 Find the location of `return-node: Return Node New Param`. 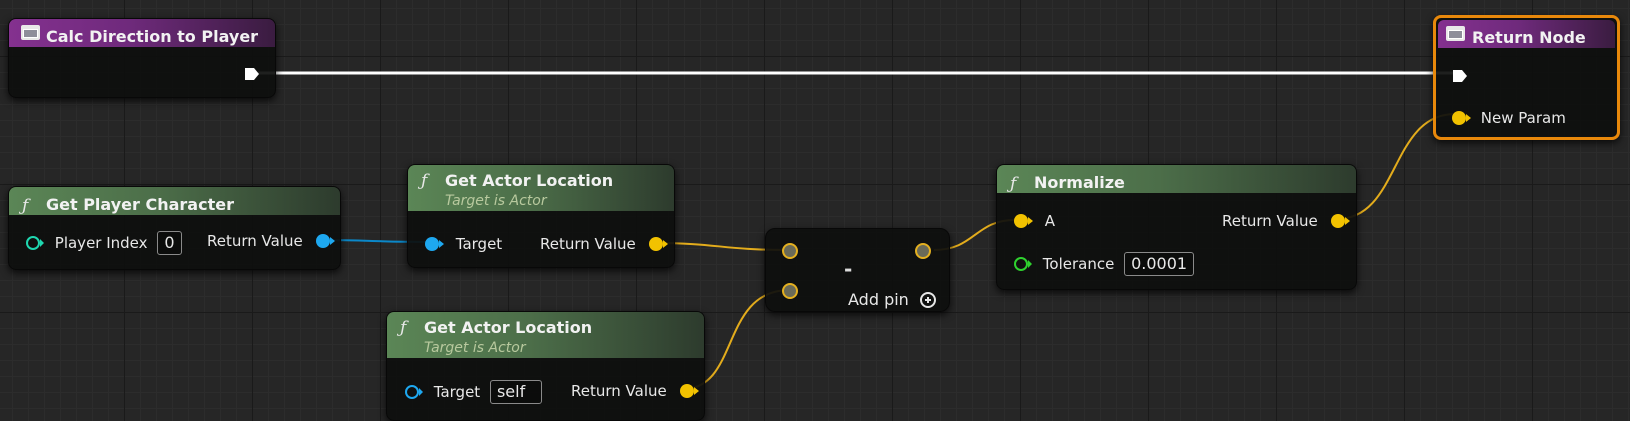

return-node: Return Node New Param is located at coordinates (1526, 77).